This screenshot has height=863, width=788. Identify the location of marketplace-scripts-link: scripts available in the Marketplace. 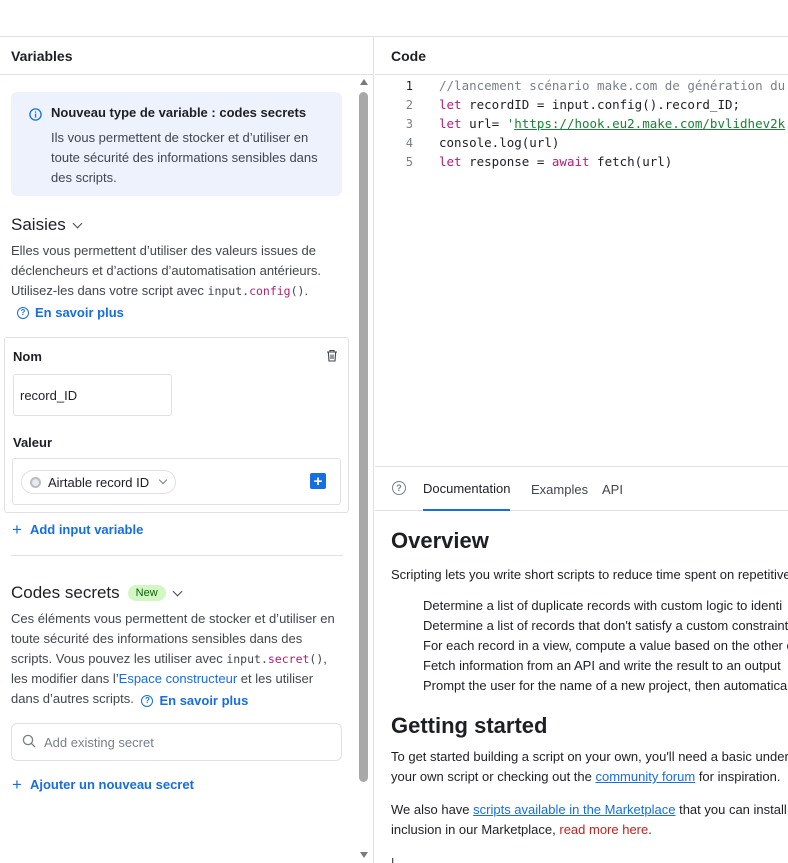
(574, 809).